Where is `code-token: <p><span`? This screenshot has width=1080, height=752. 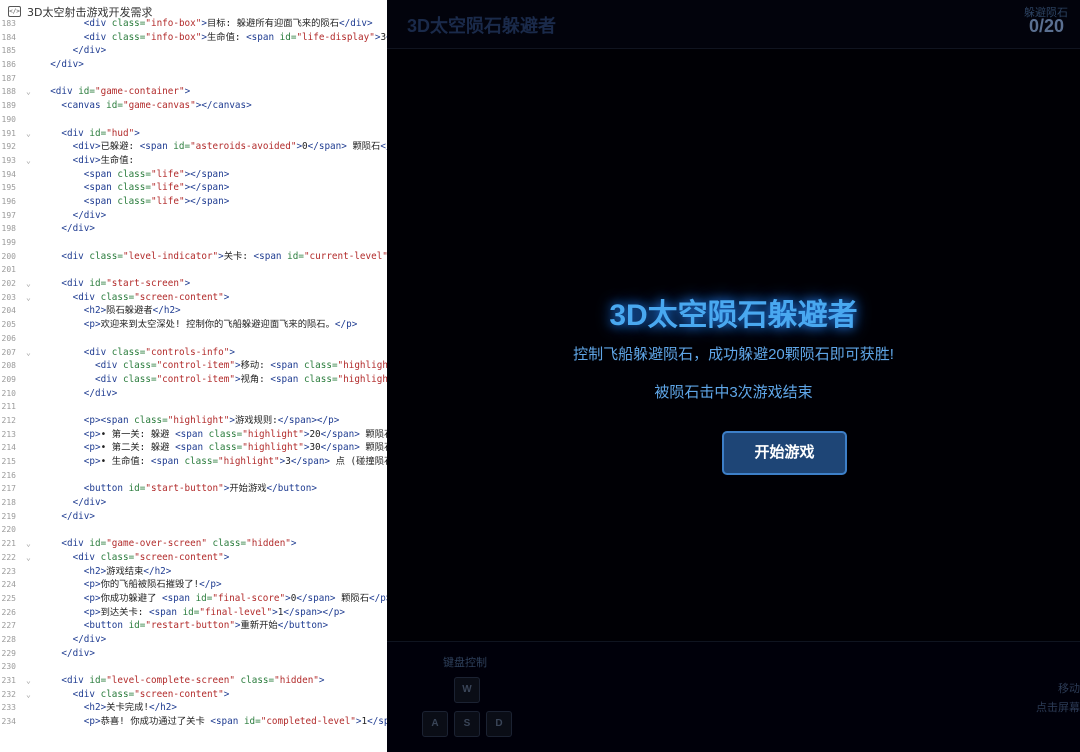 code-token: <p><span is located at coordinates (109, 420).